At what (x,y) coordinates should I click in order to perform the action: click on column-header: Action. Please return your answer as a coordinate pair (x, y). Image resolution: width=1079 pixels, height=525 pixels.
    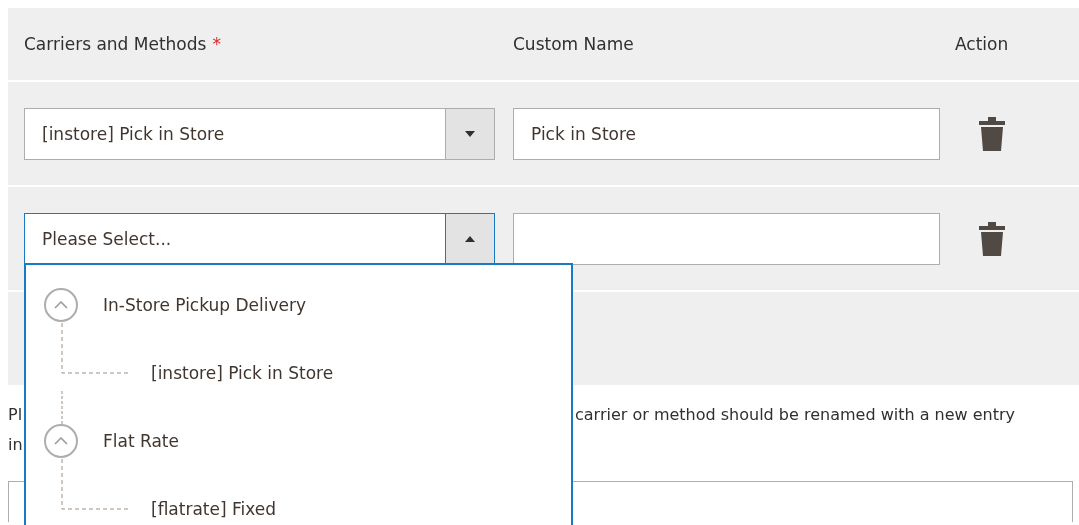
    Looking at the image, I should click on (982, 44).